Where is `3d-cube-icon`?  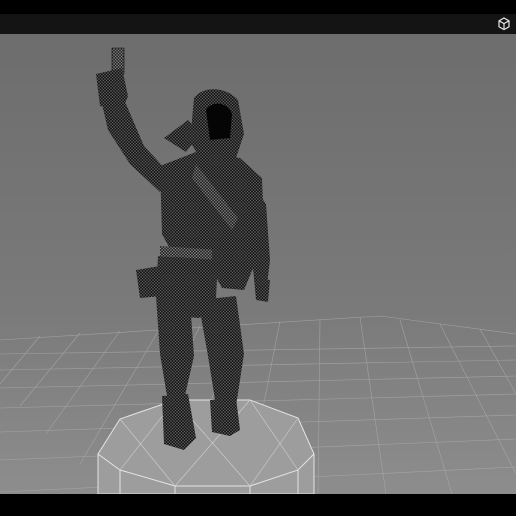
3d-cube-icon is located at coordinates (504, 24).